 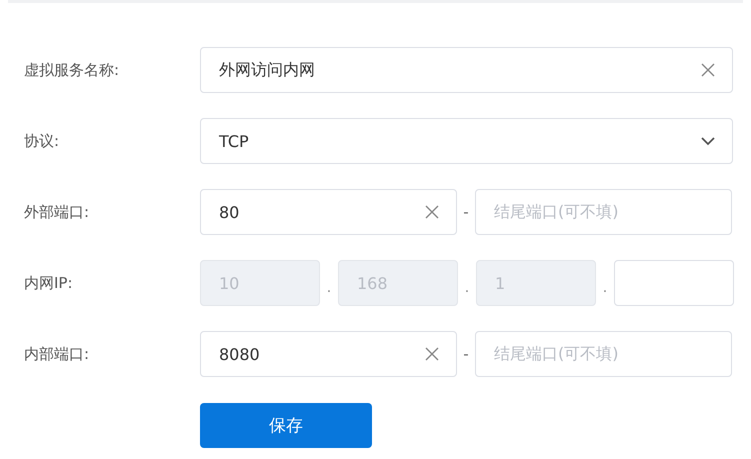 What do you see at coordinates (466, 70) in the screenshot?
I see `input-field: 外网访问内网` at bounding box center [466, 70].